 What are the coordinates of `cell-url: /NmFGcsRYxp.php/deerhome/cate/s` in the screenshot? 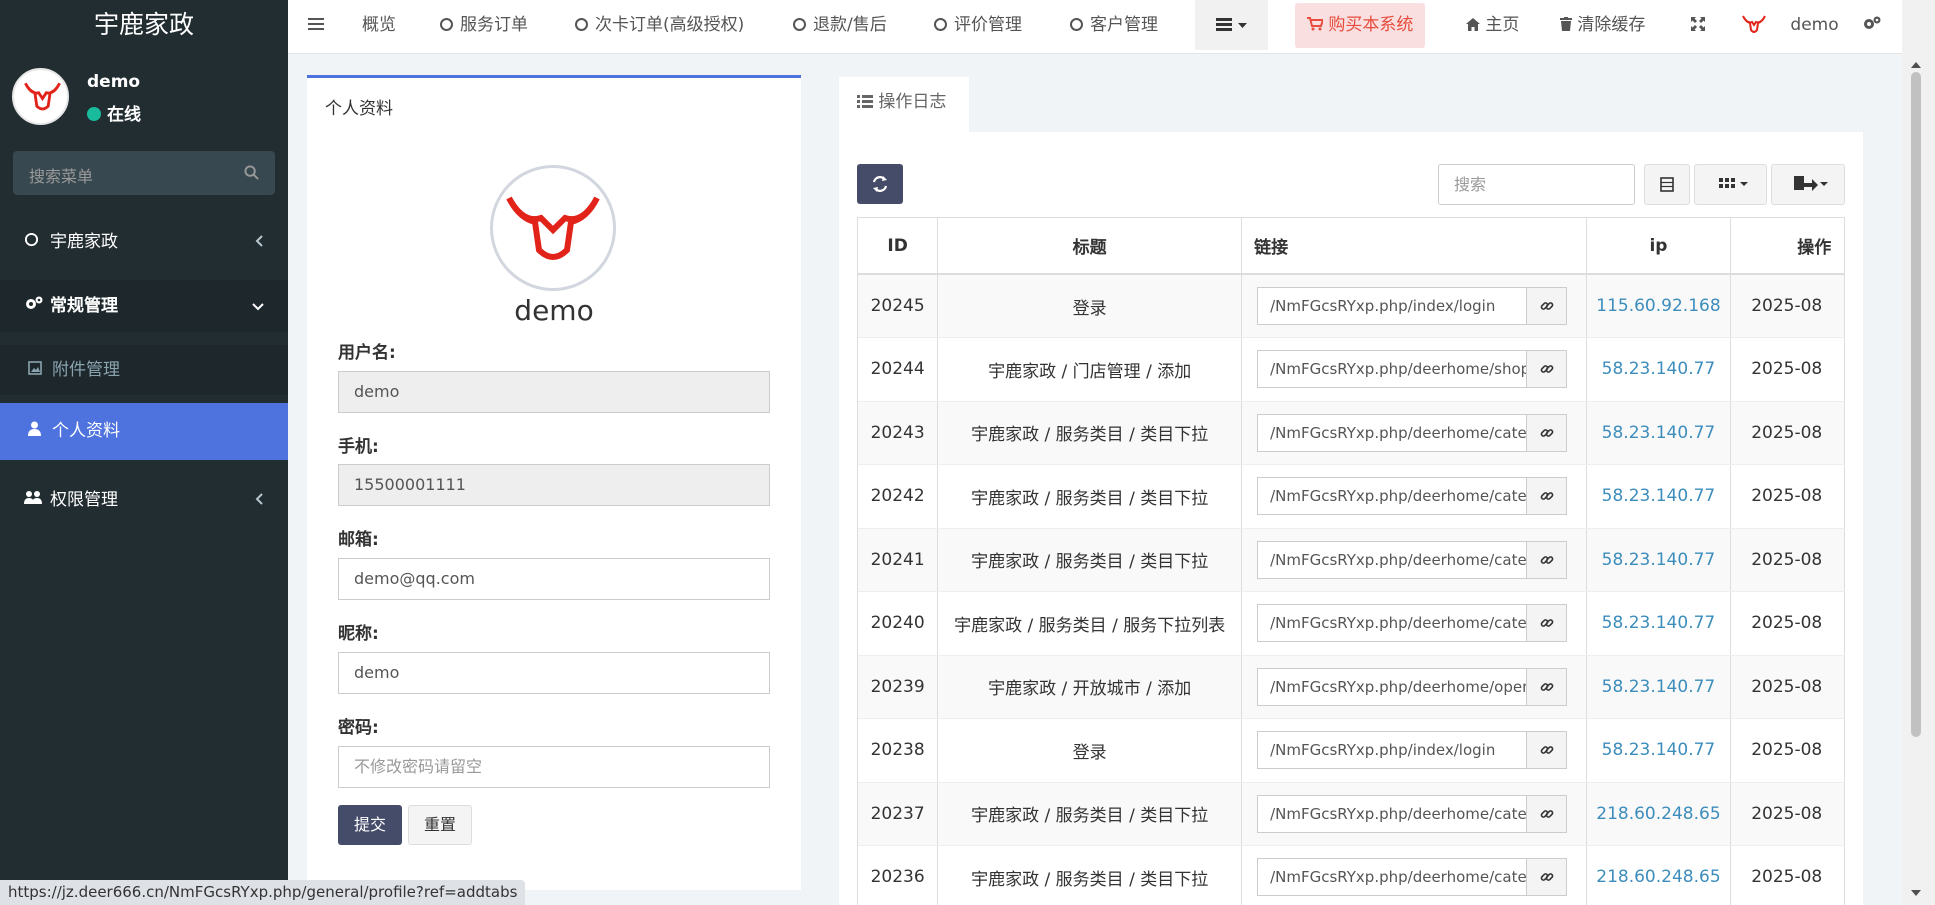 It's located at (1414, 560).